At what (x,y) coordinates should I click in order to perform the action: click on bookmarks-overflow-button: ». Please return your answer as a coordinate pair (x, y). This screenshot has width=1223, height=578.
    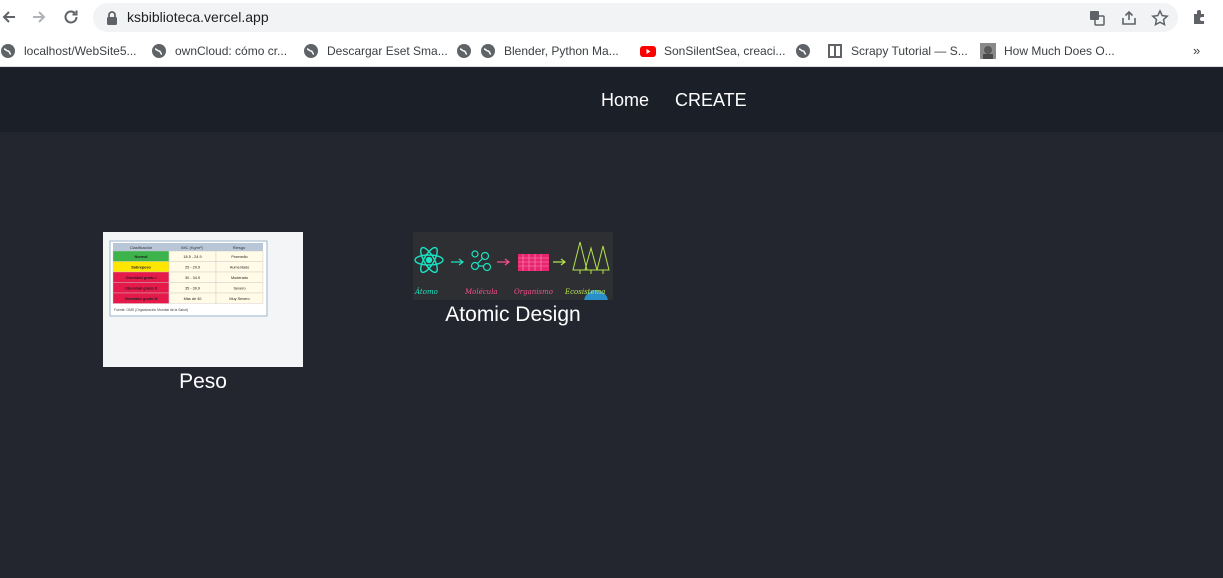
    Looking at the image, I should click on (1196, 50).